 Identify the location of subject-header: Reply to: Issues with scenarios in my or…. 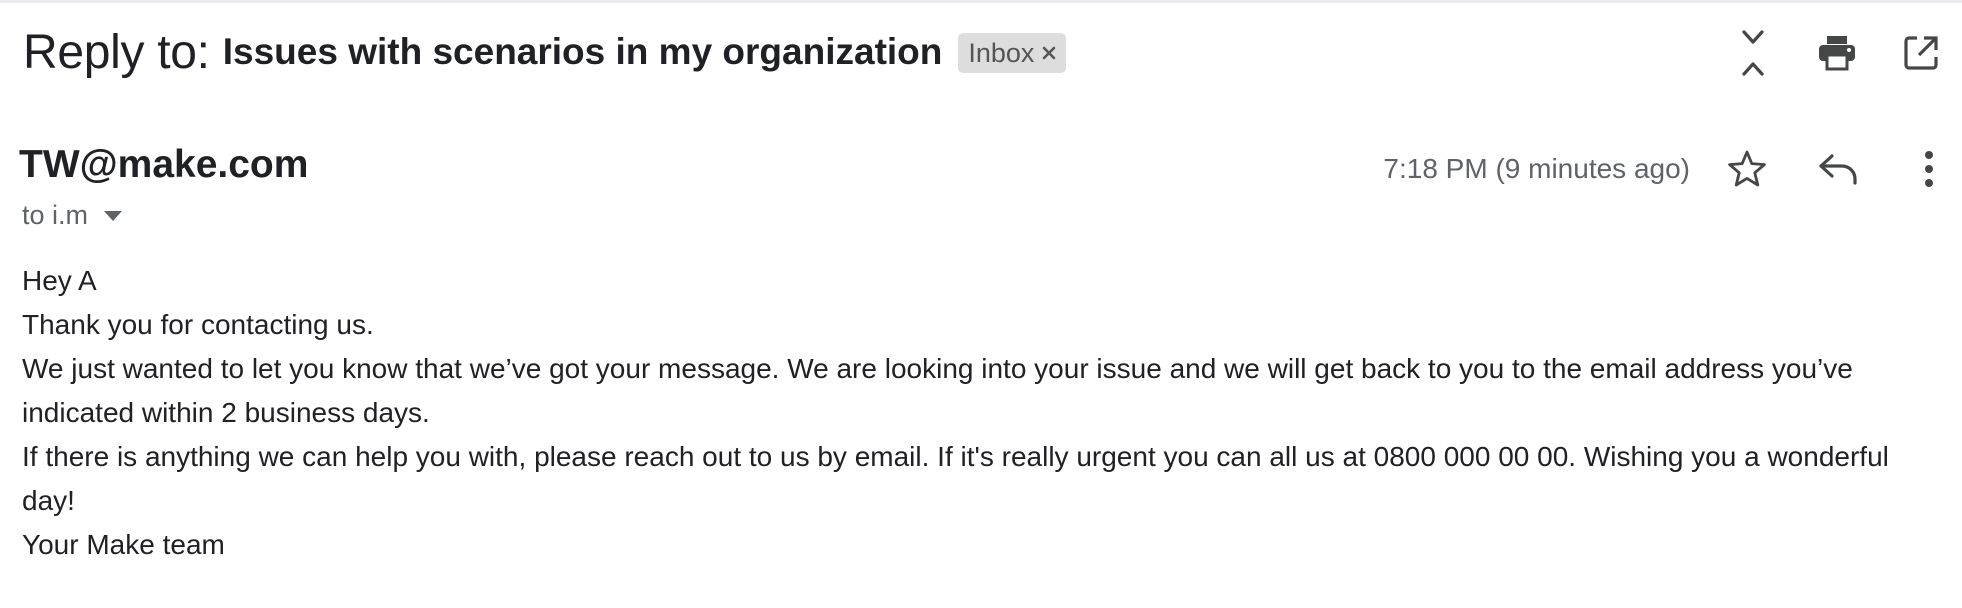
(545, 52).